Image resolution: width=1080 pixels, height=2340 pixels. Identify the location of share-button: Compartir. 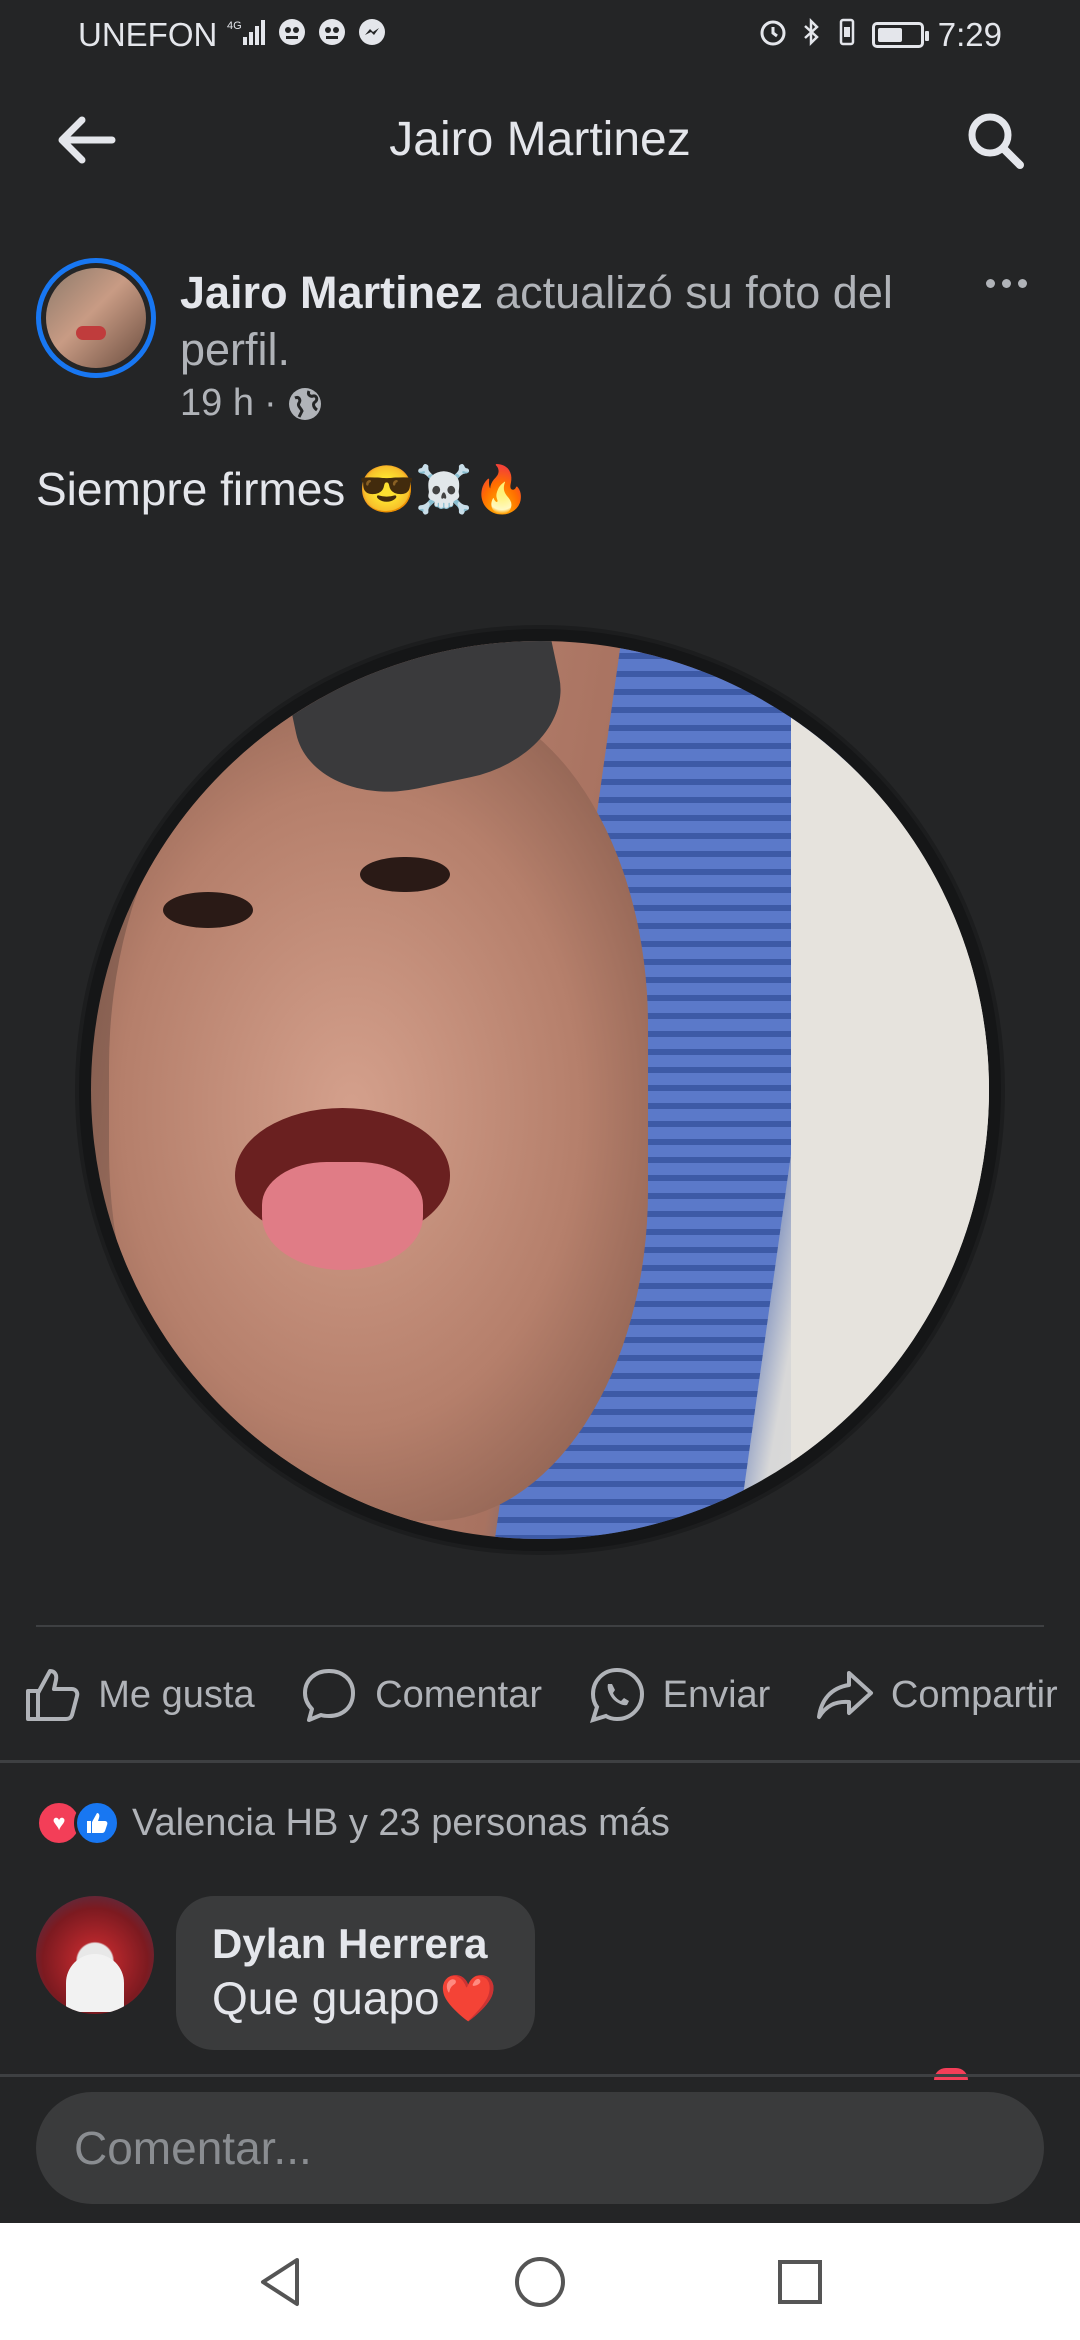
(936, 1695).